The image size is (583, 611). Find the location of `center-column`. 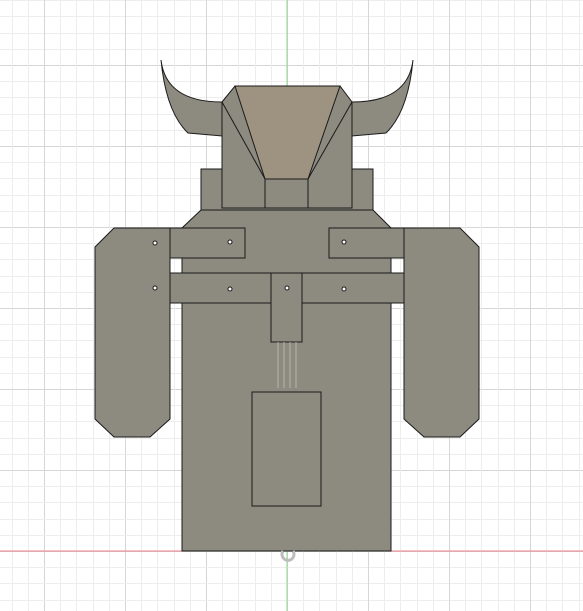

center-column is located at coordinates (286, 307).